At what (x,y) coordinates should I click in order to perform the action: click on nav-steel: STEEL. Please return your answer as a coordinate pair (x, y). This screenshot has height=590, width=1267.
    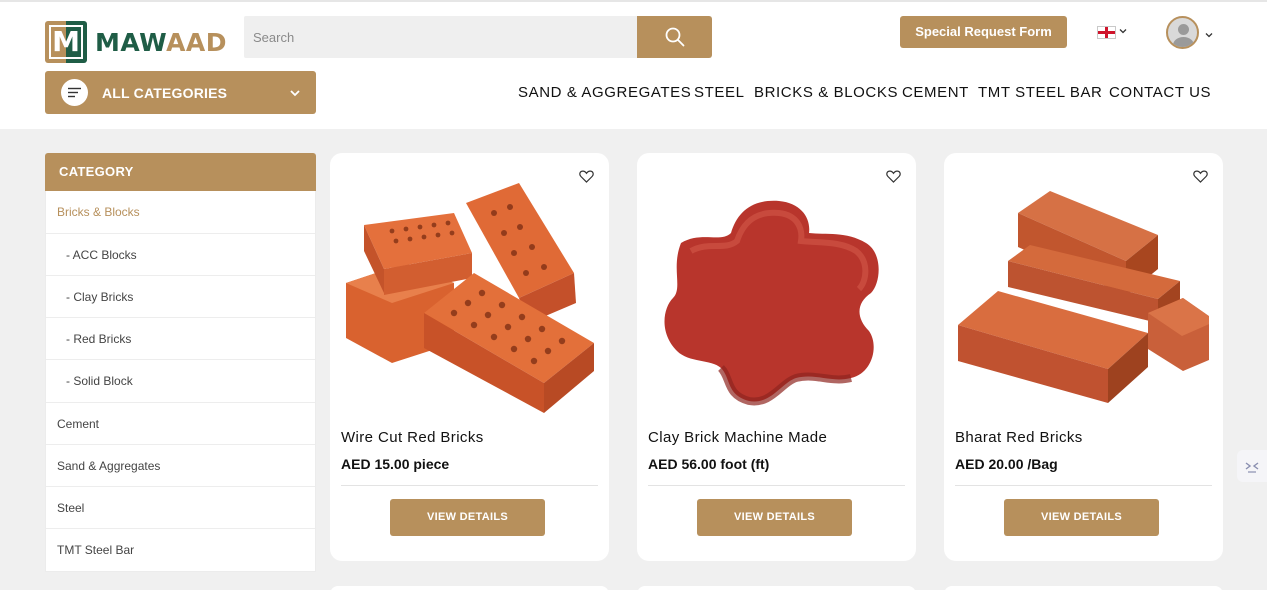
    Looking at the image, I should click on (719, 94).